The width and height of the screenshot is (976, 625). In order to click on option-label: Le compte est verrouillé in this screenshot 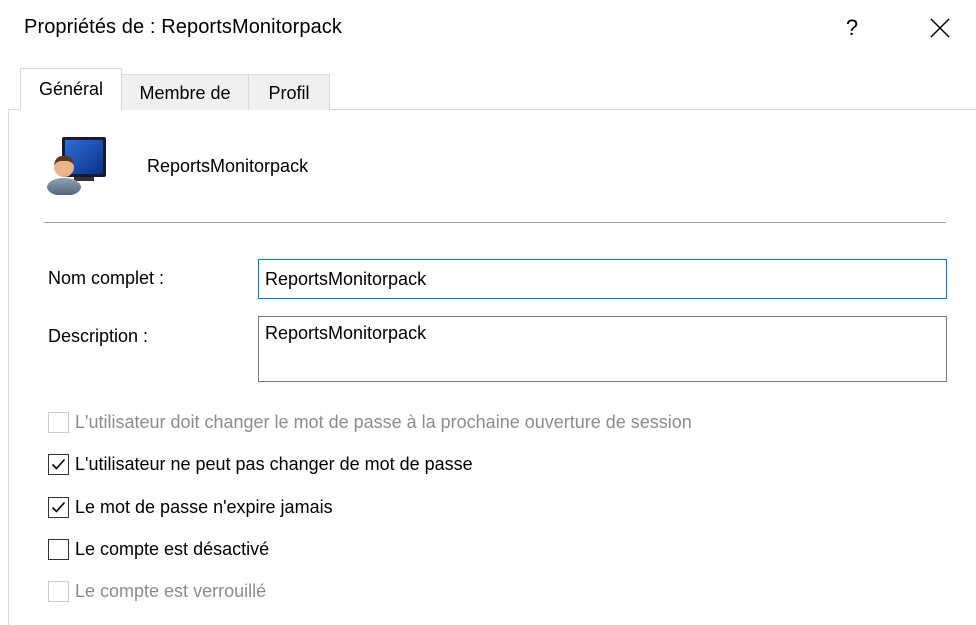, I will do `click(171, 590)`.